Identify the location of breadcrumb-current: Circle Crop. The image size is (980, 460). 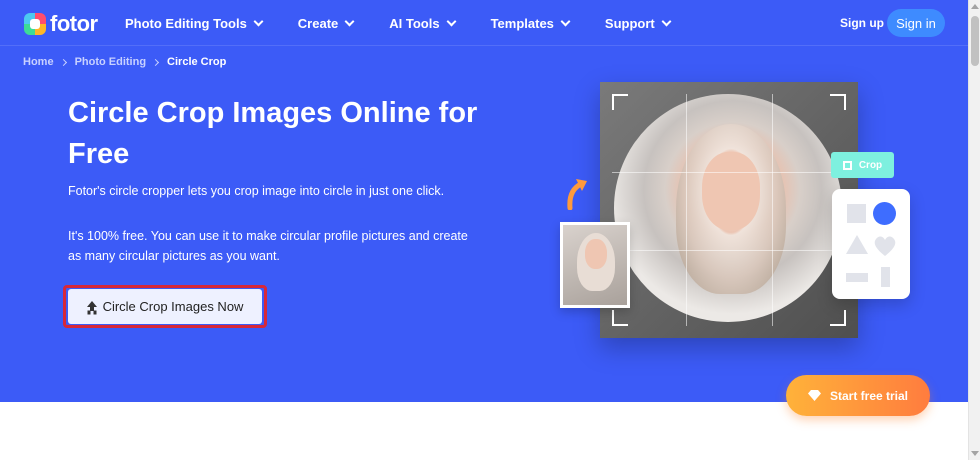
(197, 62).